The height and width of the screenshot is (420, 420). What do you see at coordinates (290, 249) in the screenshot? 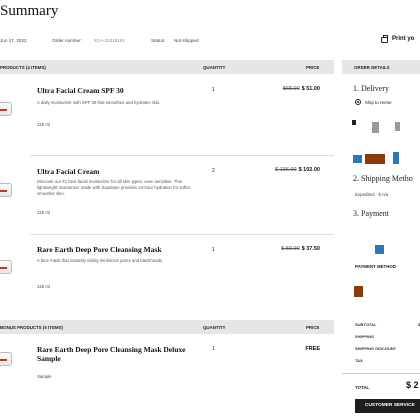
I see `original-price: $ 50.00` at bounding box center [290, 249].